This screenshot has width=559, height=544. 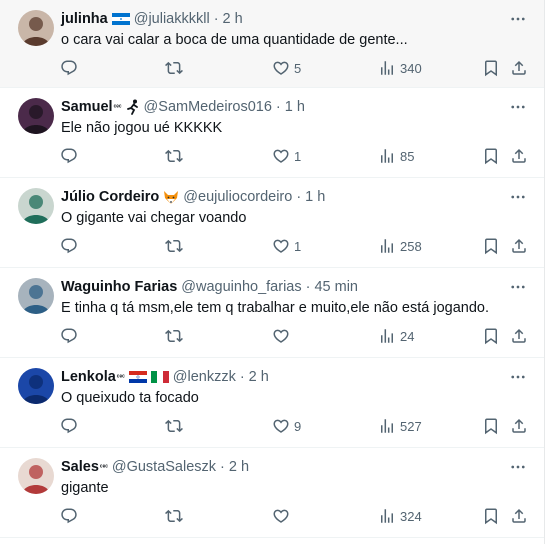 I want to click on user-name: Sales, so click(x=80, y=467).